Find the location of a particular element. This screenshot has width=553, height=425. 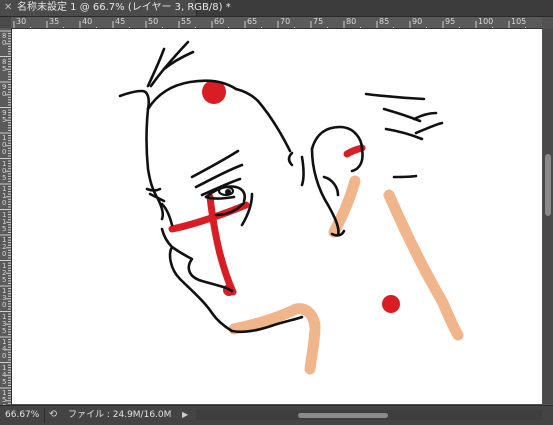

ruler-label: 105 is located at coordinates (519, 21).